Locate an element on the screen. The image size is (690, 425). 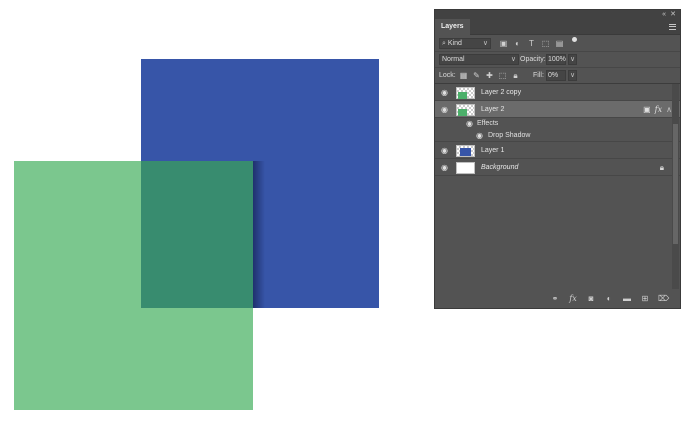
filter-icons-group: ▣ ◐ T ⬚ ▤ is located at coordinates (531, 43).